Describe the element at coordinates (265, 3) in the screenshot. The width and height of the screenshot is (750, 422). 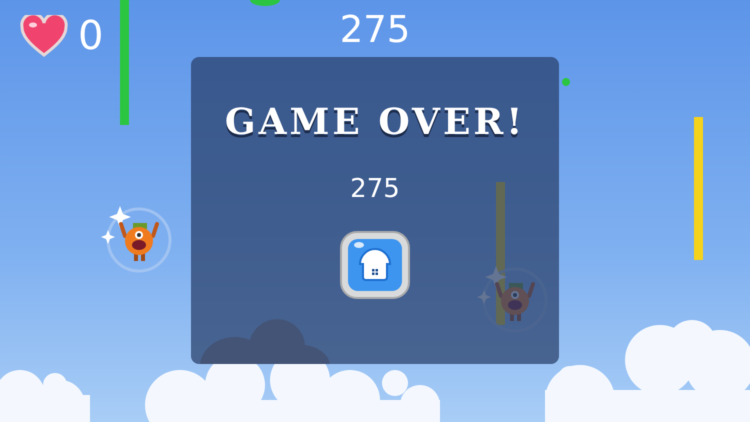
I see `round-obstacle` at that location.